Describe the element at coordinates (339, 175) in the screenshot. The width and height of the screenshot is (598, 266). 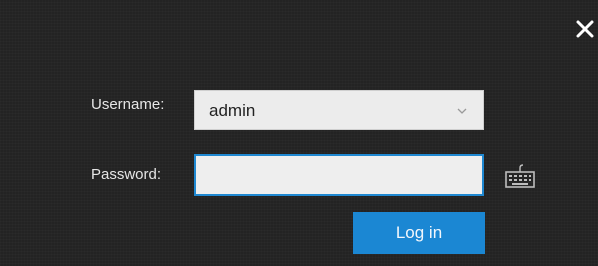
I see `password-field` at that location.